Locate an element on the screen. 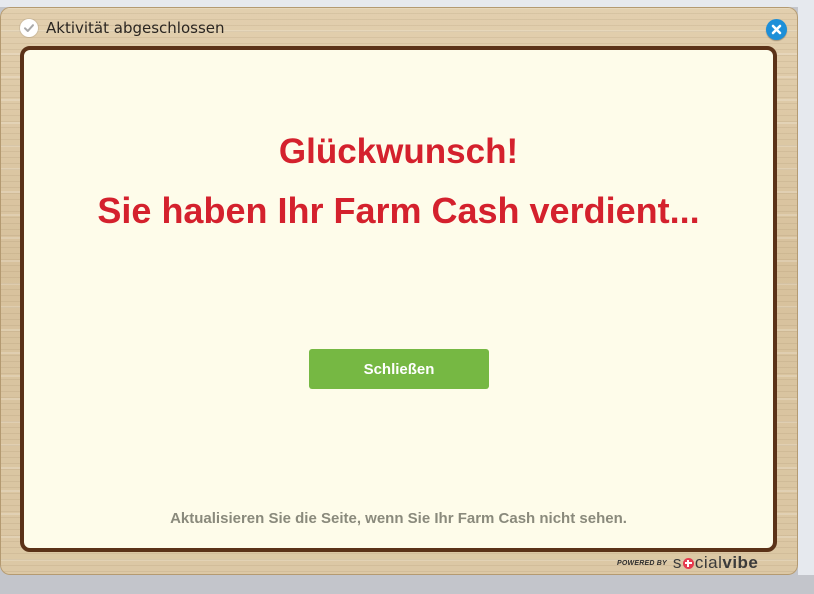 The image size is (814, 594). socialvibe-logo: s cial vibe is located at coordinates (716, 563).